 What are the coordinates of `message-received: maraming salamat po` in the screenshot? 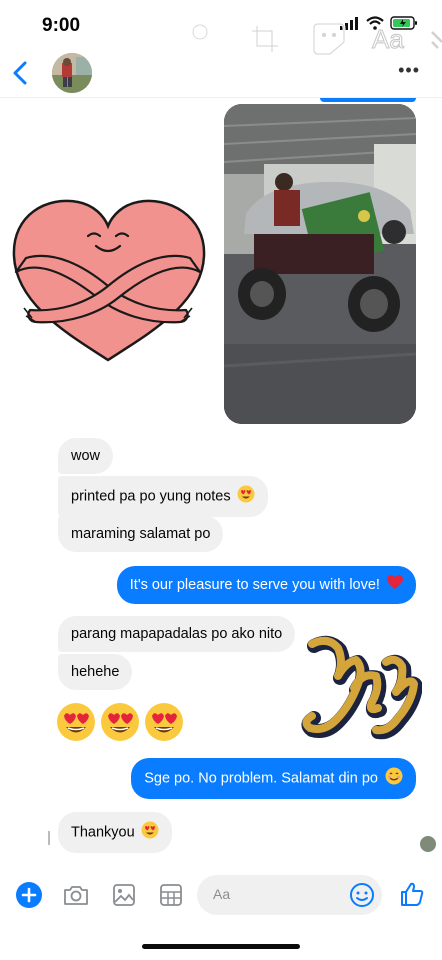 It's located at (141, 534).